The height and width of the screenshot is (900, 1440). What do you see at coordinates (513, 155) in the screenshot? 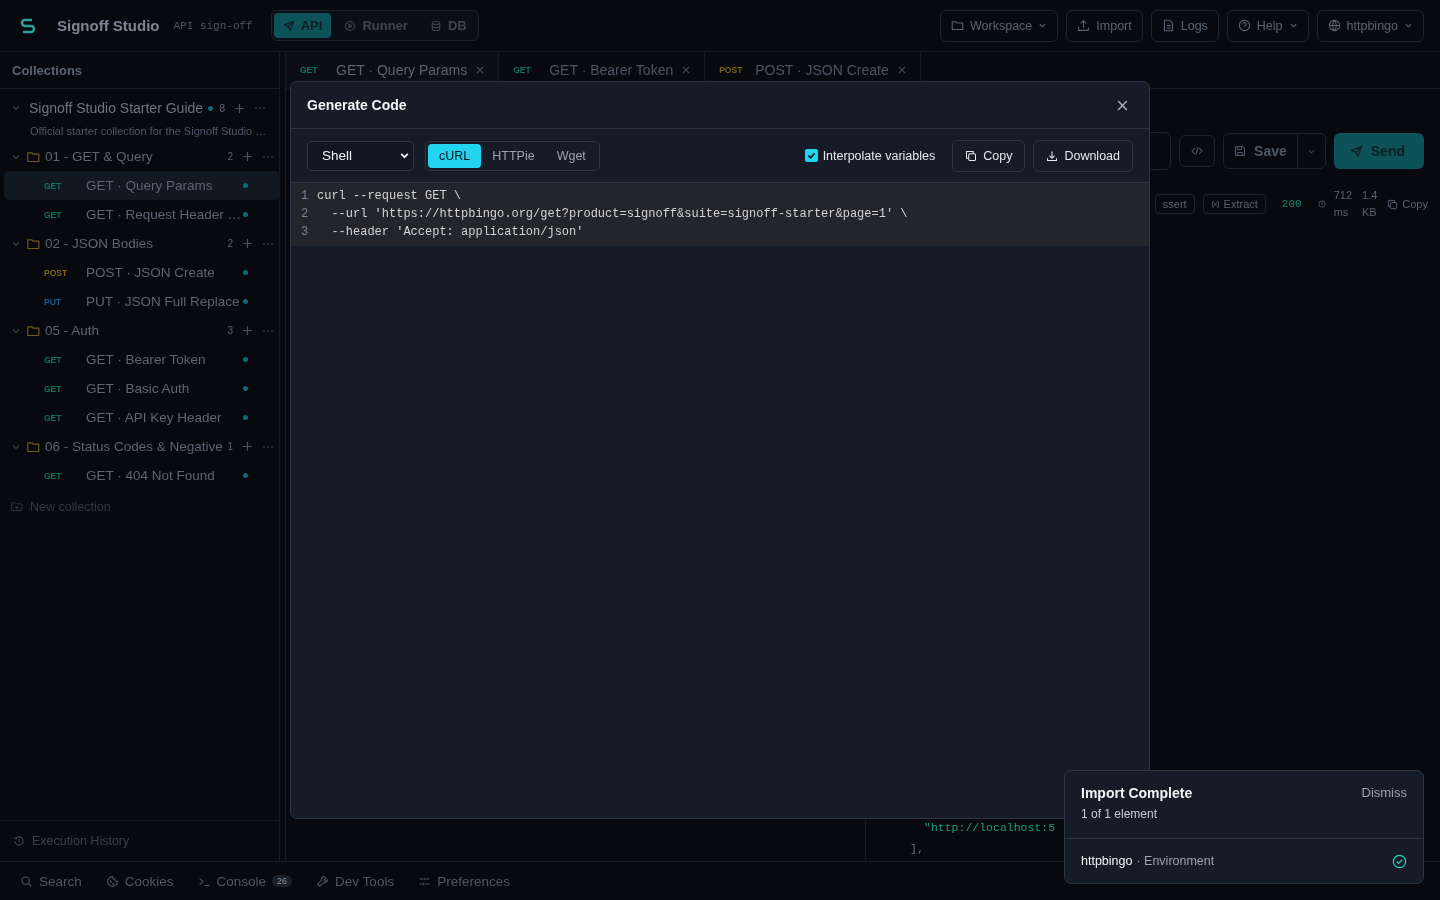
I see `variant-tab: HTTPie` at bounding box center [513, 155].